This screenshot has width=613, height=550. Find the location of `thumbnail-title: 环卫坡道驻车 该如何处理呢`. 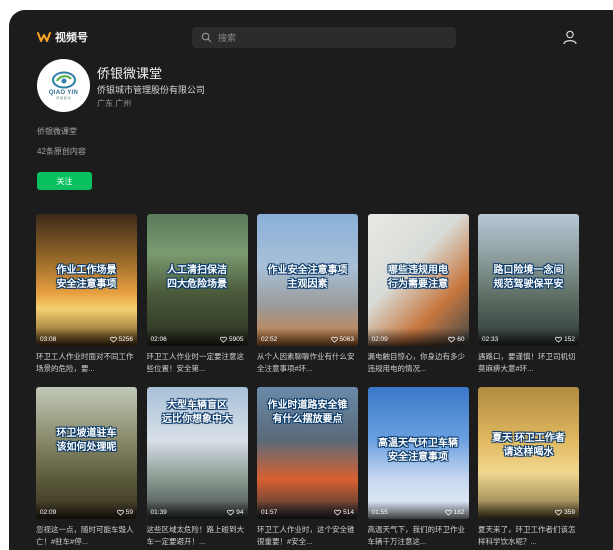

thumbnail-title: 环卫坡道驻车 该如何处理呢 is located at coordinates (86, 440).